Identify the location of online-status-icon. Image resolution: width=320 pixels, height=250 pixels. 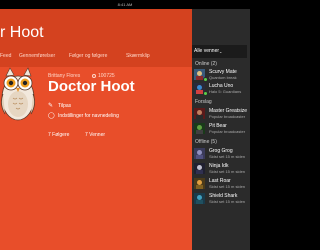
(205, 93).